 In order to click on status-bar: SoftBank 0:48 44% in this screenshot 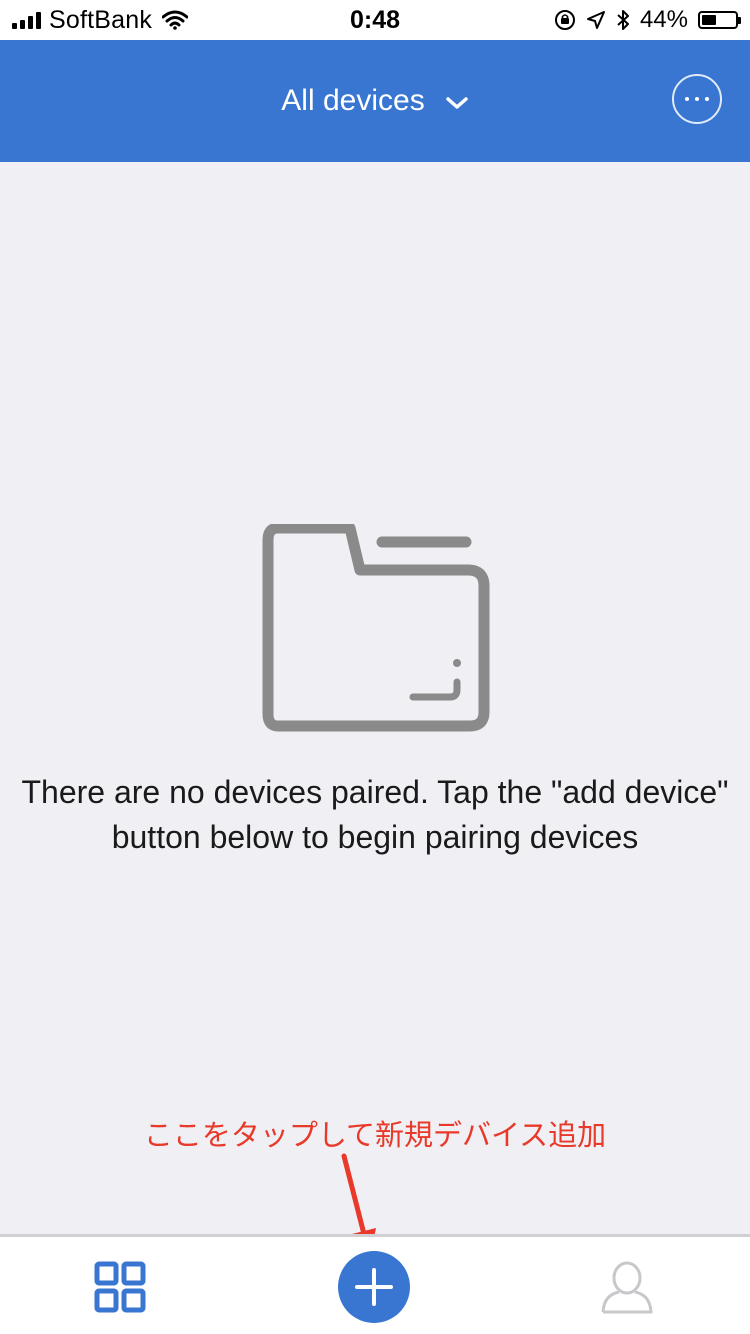, I will do `click(375, 20)`.